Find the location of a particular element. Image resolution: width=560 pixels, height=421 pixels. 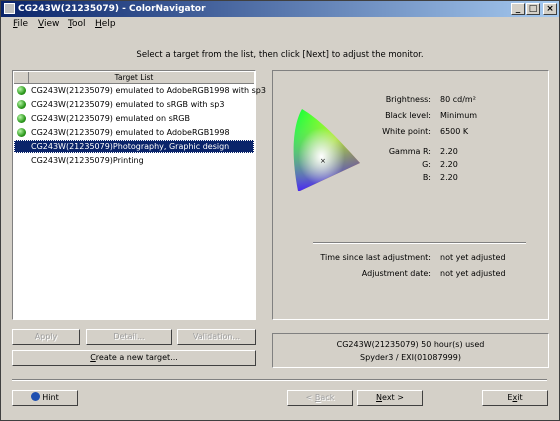

next-label: ext > is located at coordinates (393, 397).